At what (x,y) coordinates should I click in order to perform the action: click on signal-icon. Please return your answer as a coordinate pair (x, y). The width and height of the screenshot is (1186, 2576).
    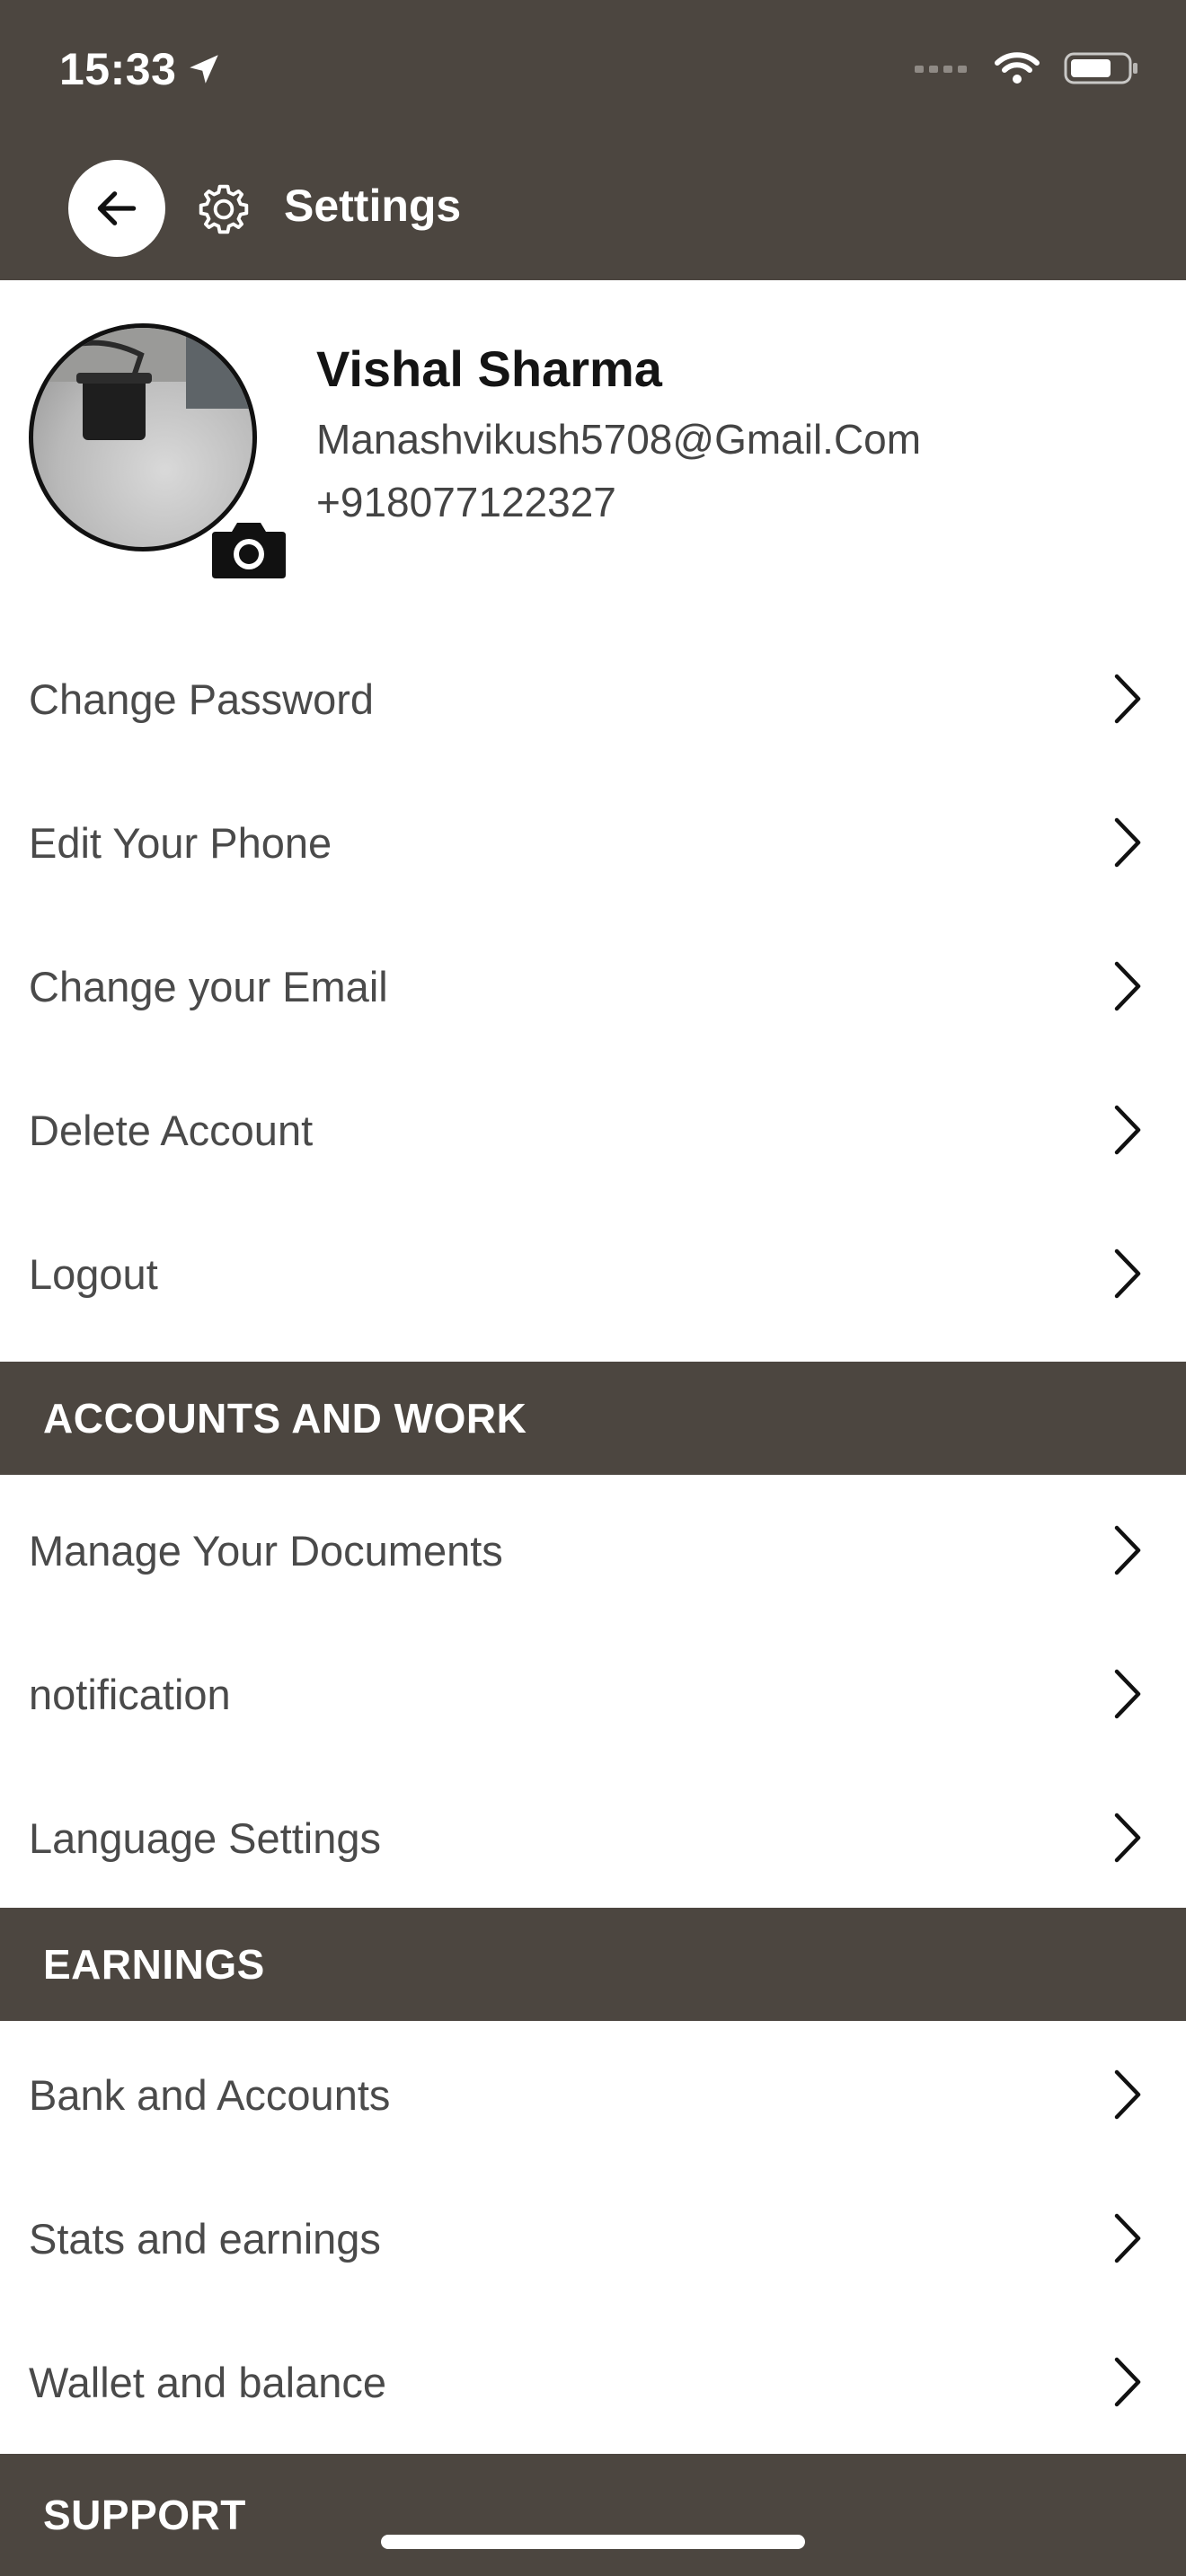
    Looking at the image, I should click on (941, 69).